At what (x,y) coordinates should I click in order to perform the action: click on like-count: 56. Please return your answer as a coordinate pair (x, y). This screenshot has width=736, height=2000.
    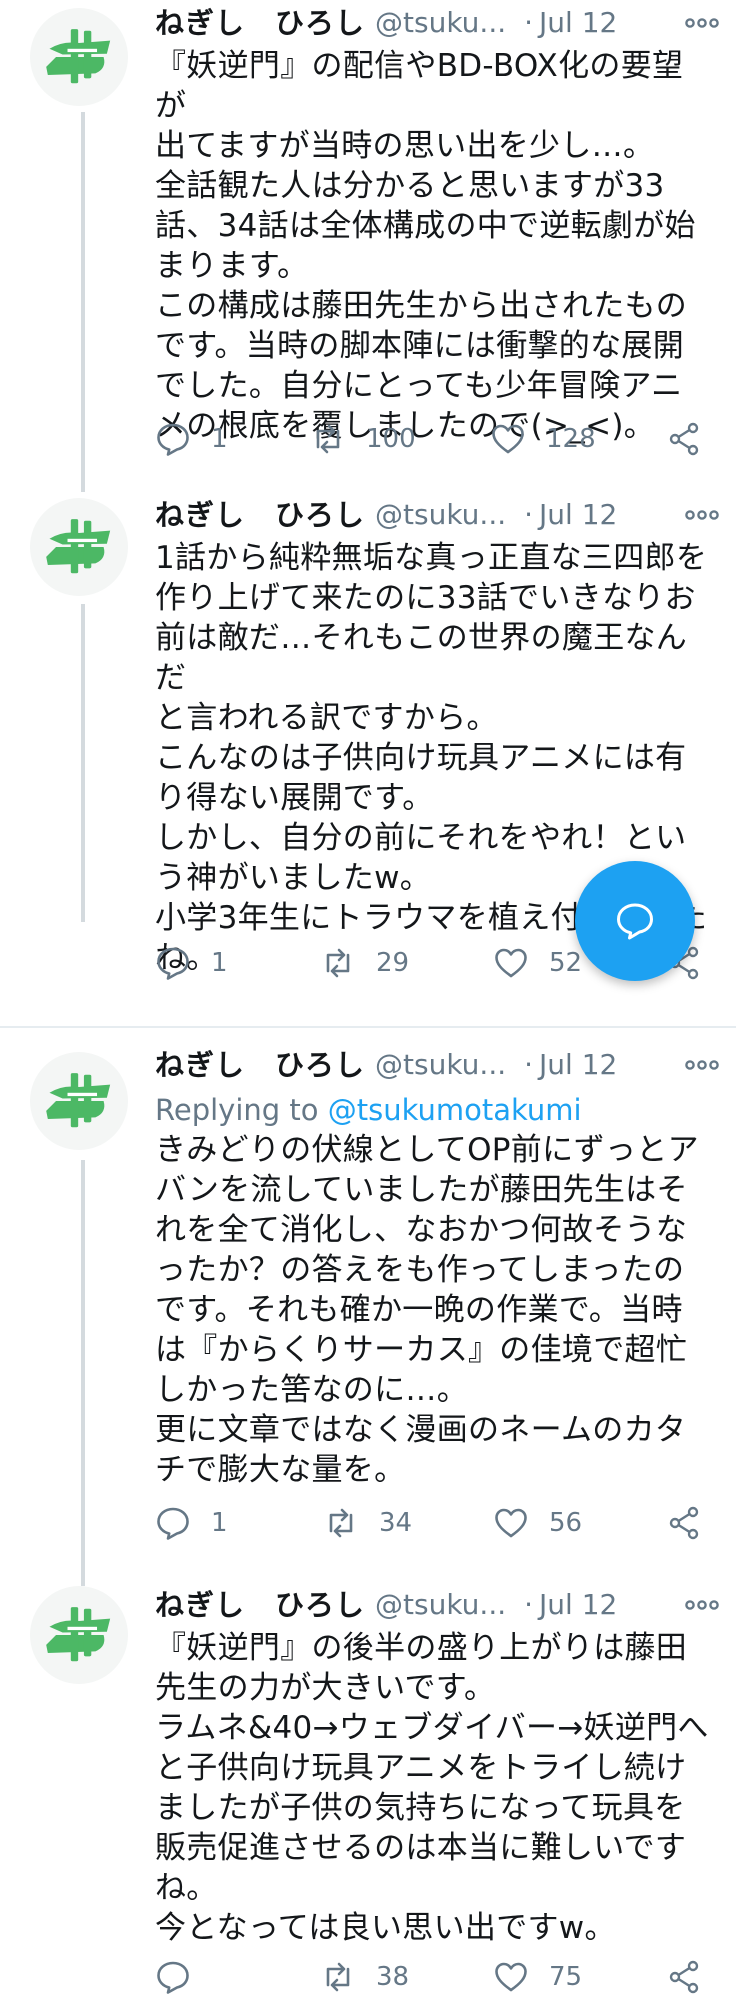
    Looking at the image, I should click on (566, 1523).